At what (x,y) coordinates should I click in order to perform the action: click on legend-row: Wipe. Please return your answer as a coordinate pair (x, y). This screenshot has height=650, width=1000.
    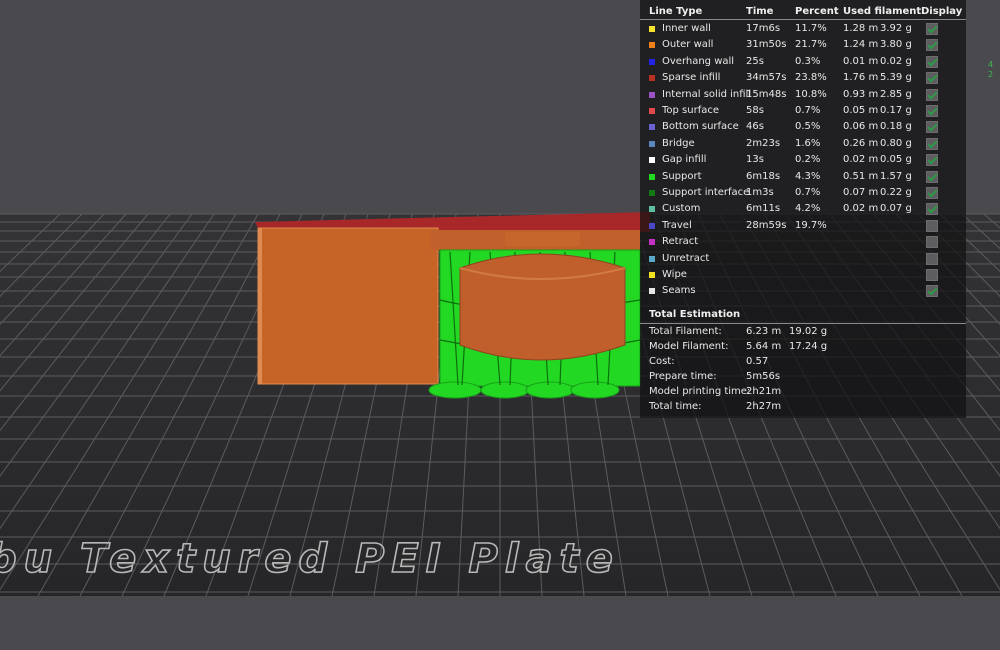
    Looking at the image, I should click on (803, 275).